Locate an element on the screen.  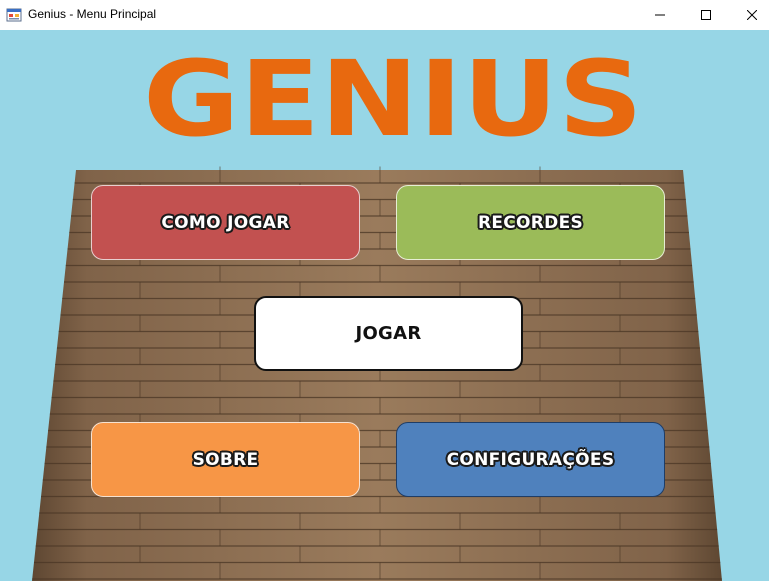
jogar-button: JOGAR is located at coordinates (388, 333).